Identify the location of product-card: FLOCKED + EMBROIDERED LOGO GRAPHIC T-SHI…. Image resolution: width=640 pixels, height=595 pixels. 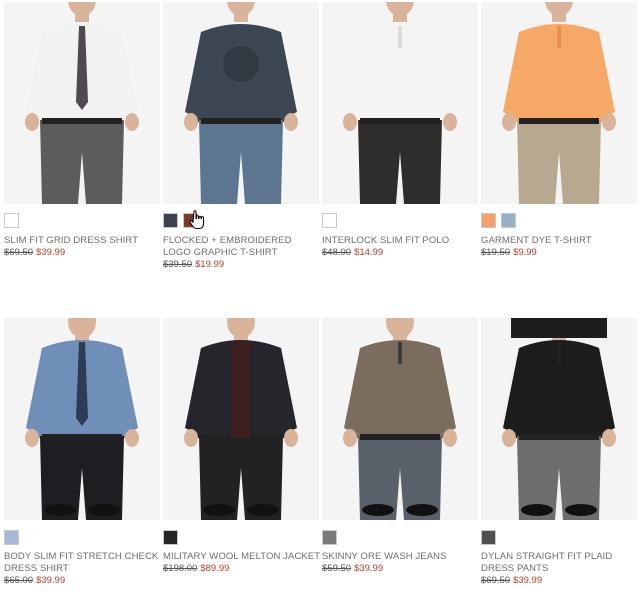
(241, 138).